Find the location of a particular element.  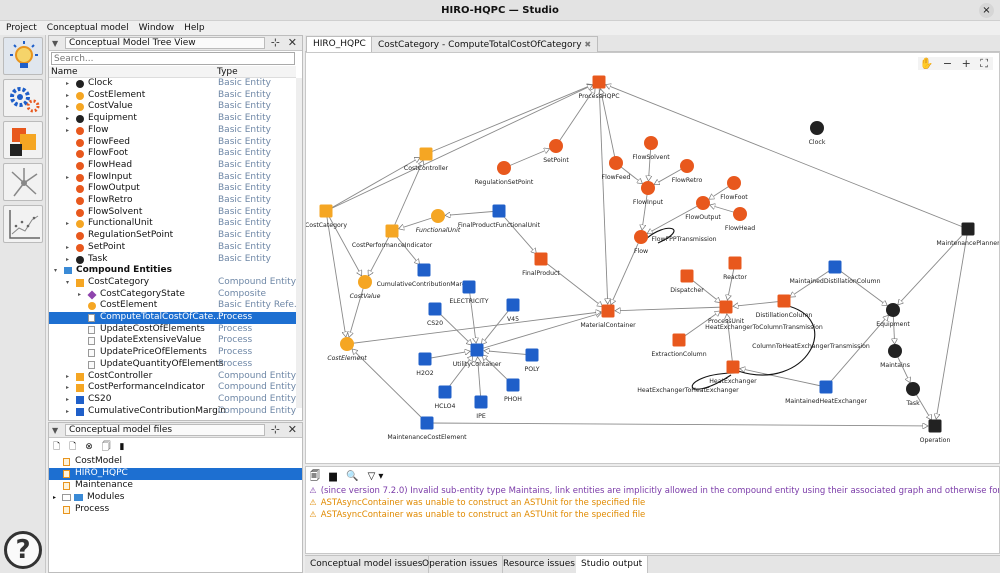

tree-search-input is located at coordinates (173, 58).